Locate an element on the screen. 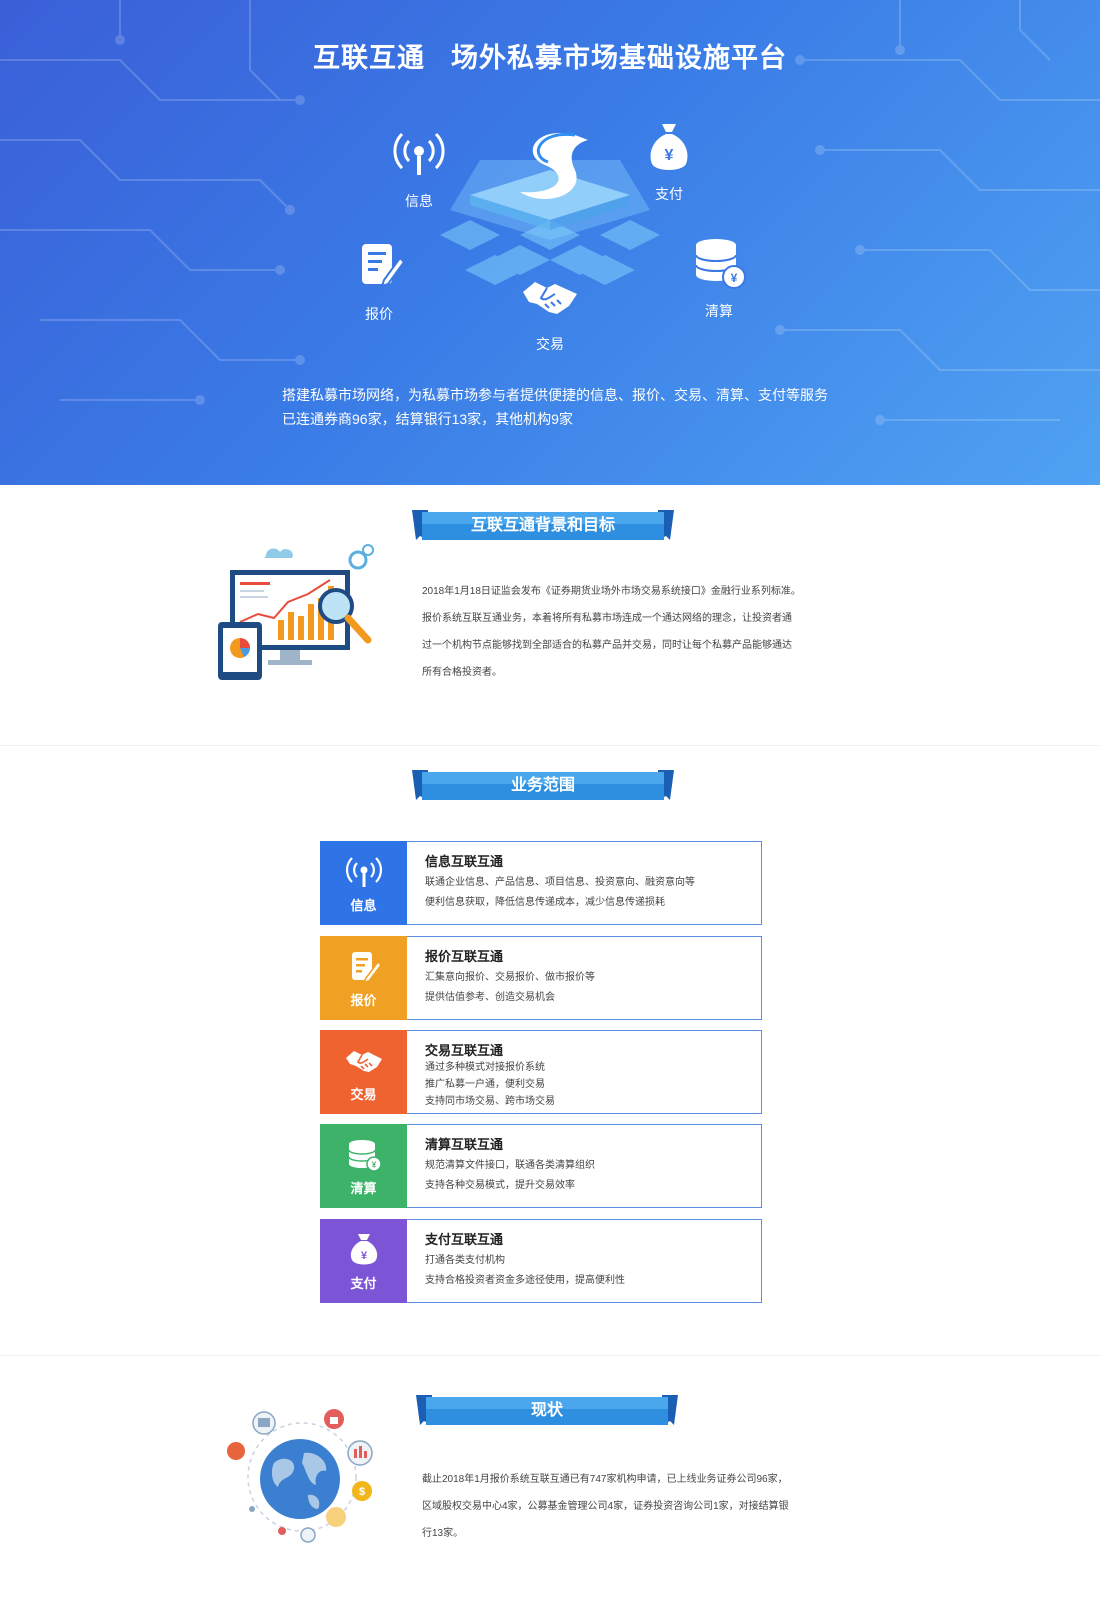 This screenshot has width=1100, height=1600. scope-tile-info: 信息 is located at coordinates (363, 883).